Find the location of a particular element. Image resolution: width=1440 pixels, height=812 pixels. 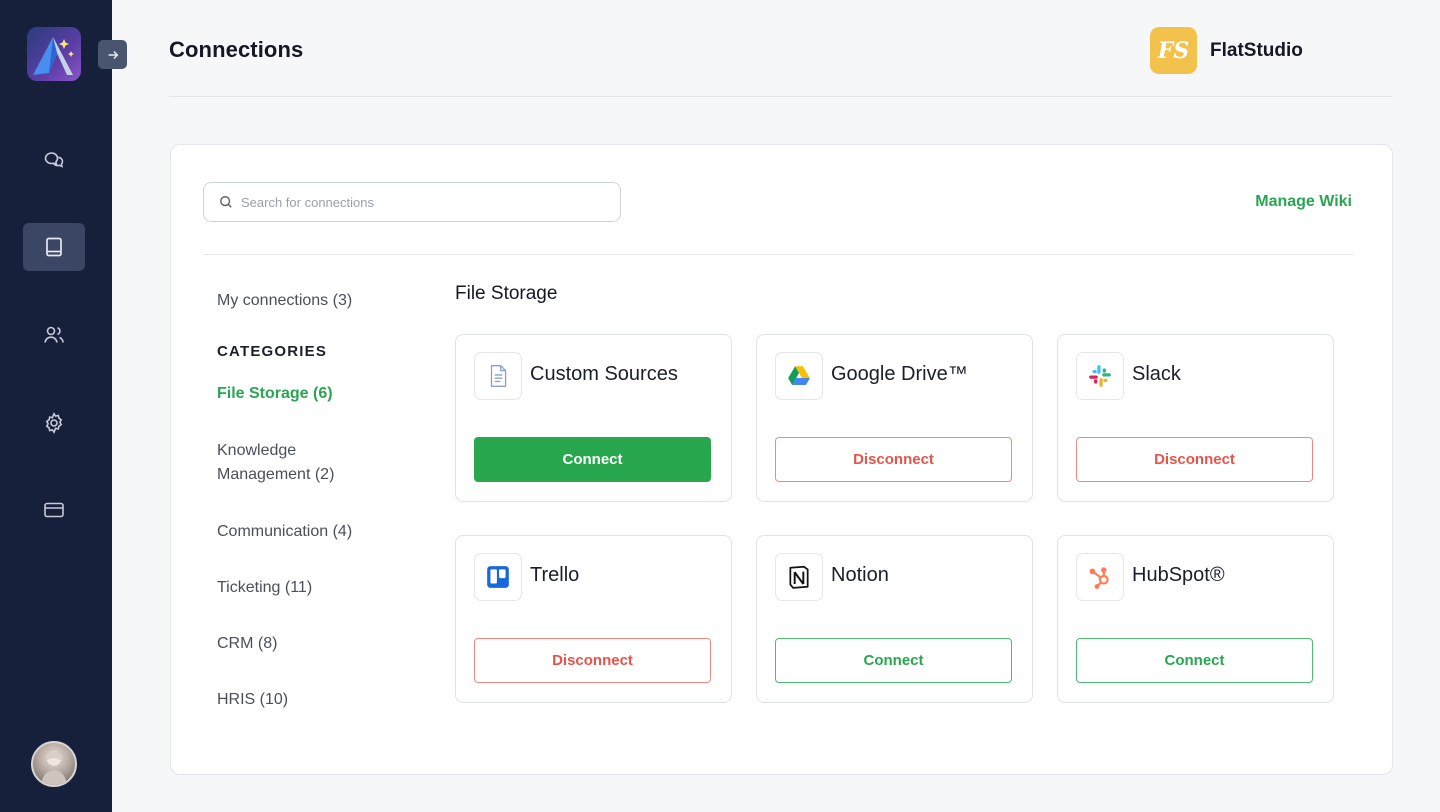

app-logo is located at coordinates (54, 54).